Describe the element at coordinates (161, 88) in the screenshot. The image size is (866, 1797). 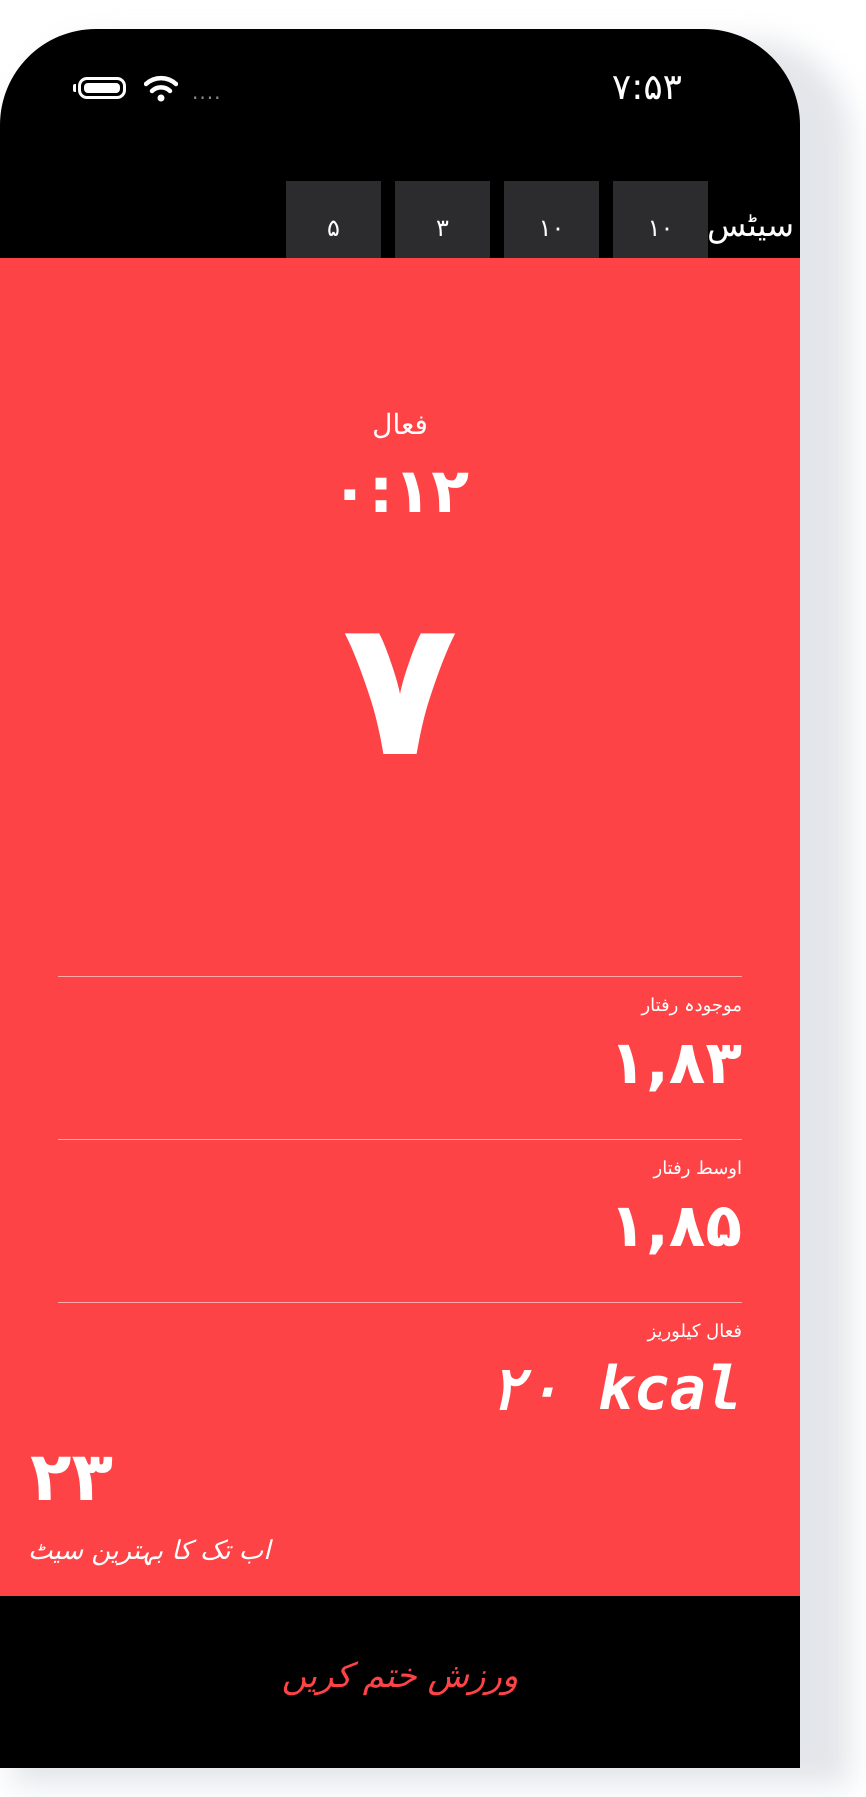
I see `wifi-icon` at that location.